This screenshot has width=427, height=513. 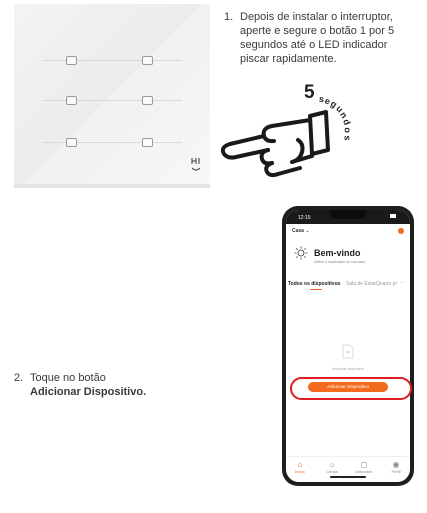 I want to click on nav-label-perfil: Perfil, so click(x=396, y=471).